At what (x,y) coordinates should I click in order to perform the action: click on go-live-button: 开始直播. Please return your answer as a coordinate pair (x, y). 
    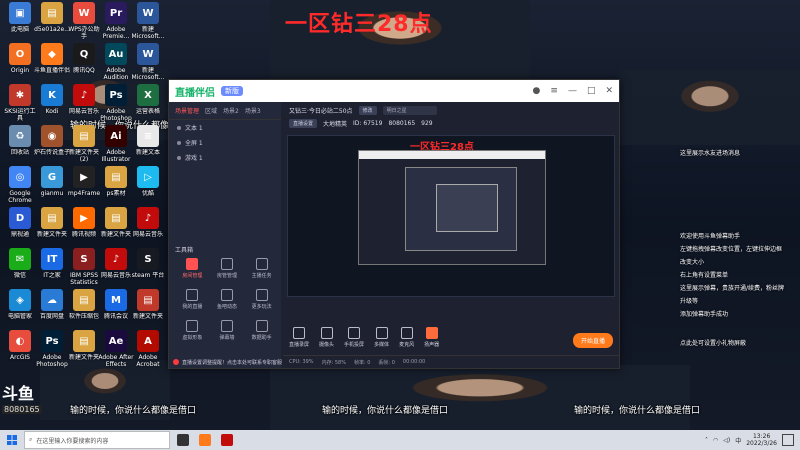
    Looking at the image, I should click on (592, 340).